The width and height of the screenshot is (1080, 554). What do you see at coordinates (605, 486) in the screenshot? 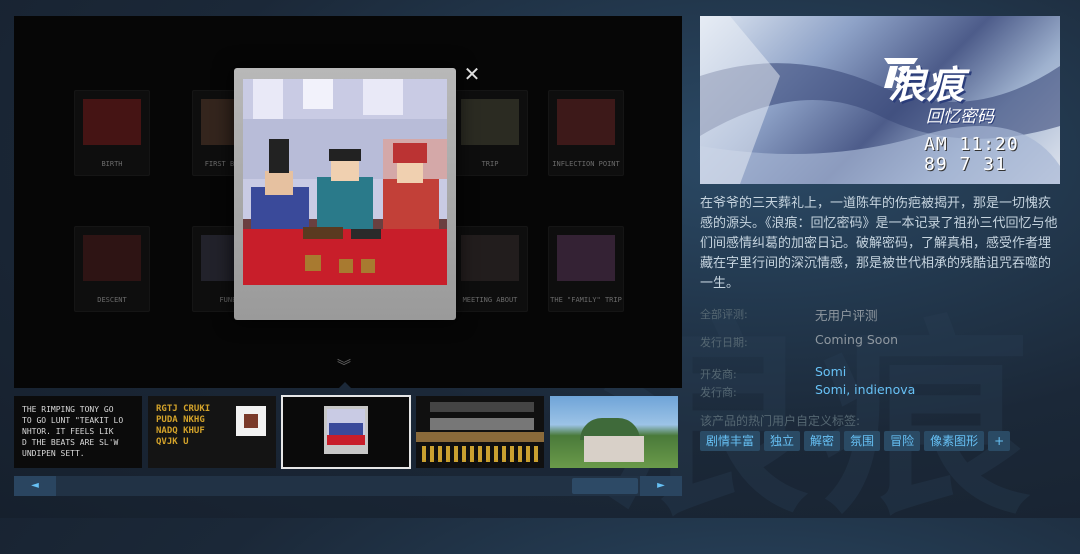
I see `scroll-handle` at bounding box center [605, 486].